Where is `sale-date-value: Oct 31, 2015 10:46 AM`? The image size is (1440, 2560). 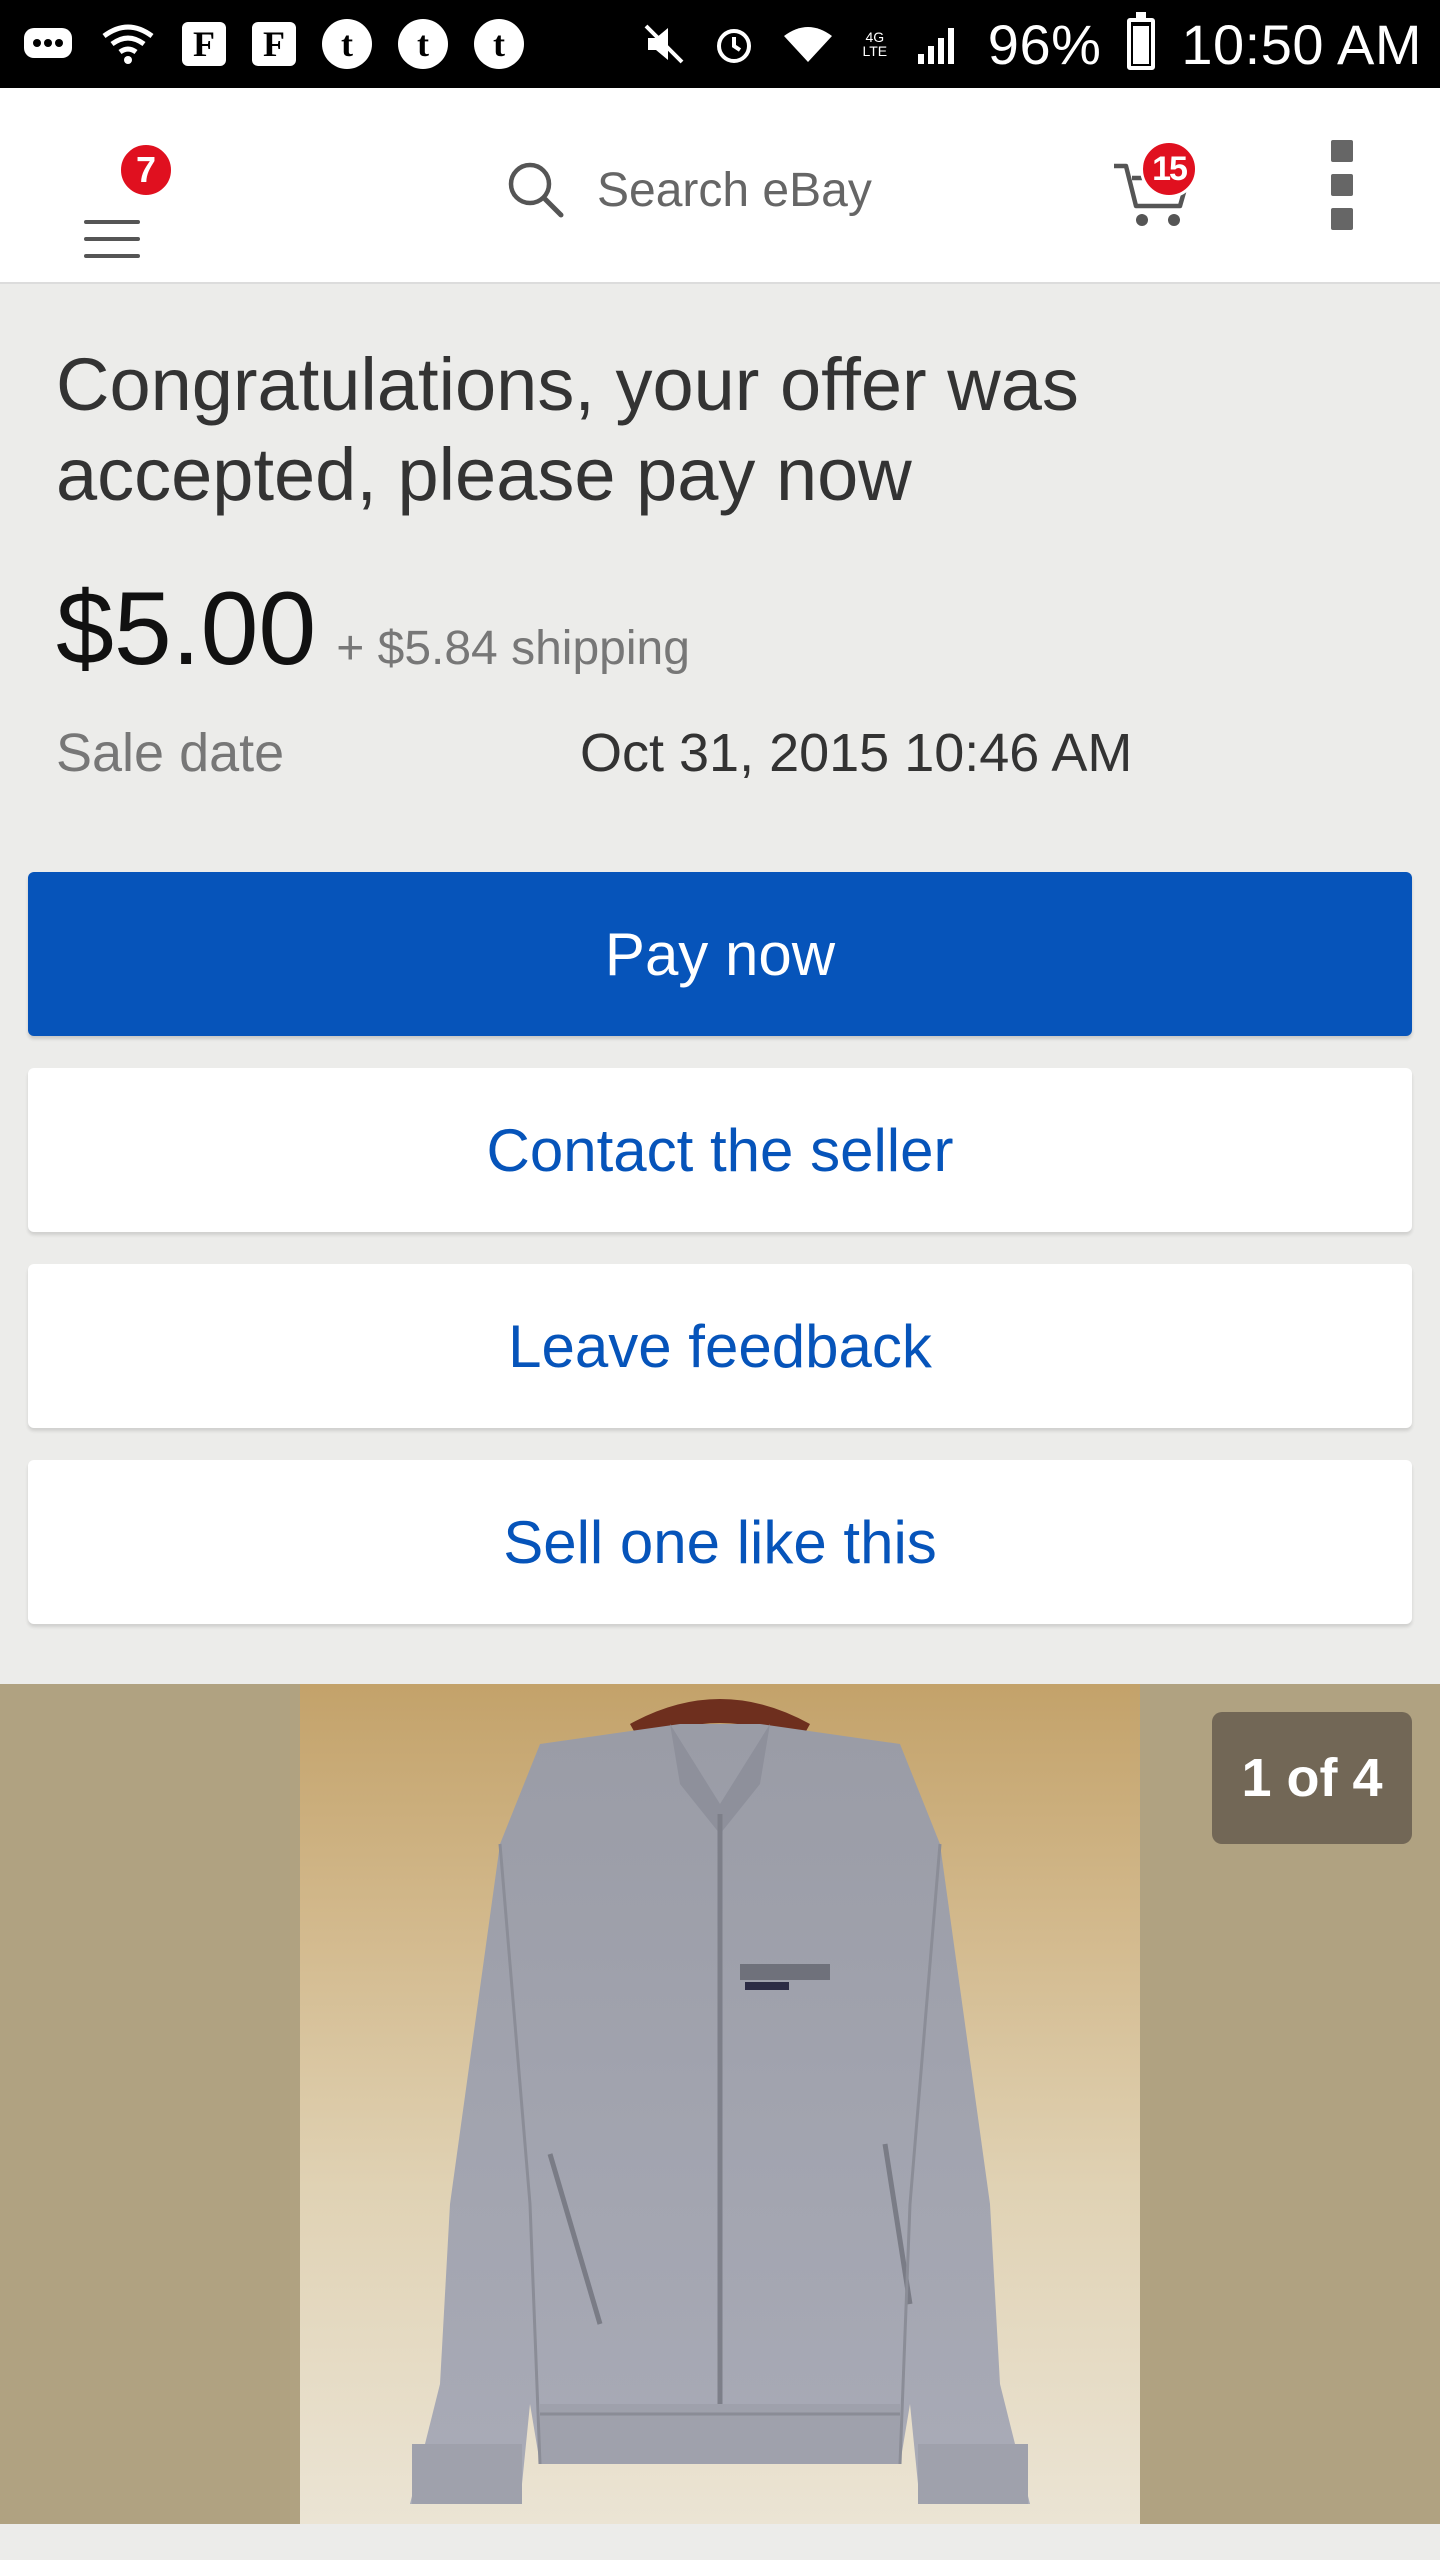 sale-date-value: Oct 31, 2015 10:46 AM is located at coordinates (856, 753).